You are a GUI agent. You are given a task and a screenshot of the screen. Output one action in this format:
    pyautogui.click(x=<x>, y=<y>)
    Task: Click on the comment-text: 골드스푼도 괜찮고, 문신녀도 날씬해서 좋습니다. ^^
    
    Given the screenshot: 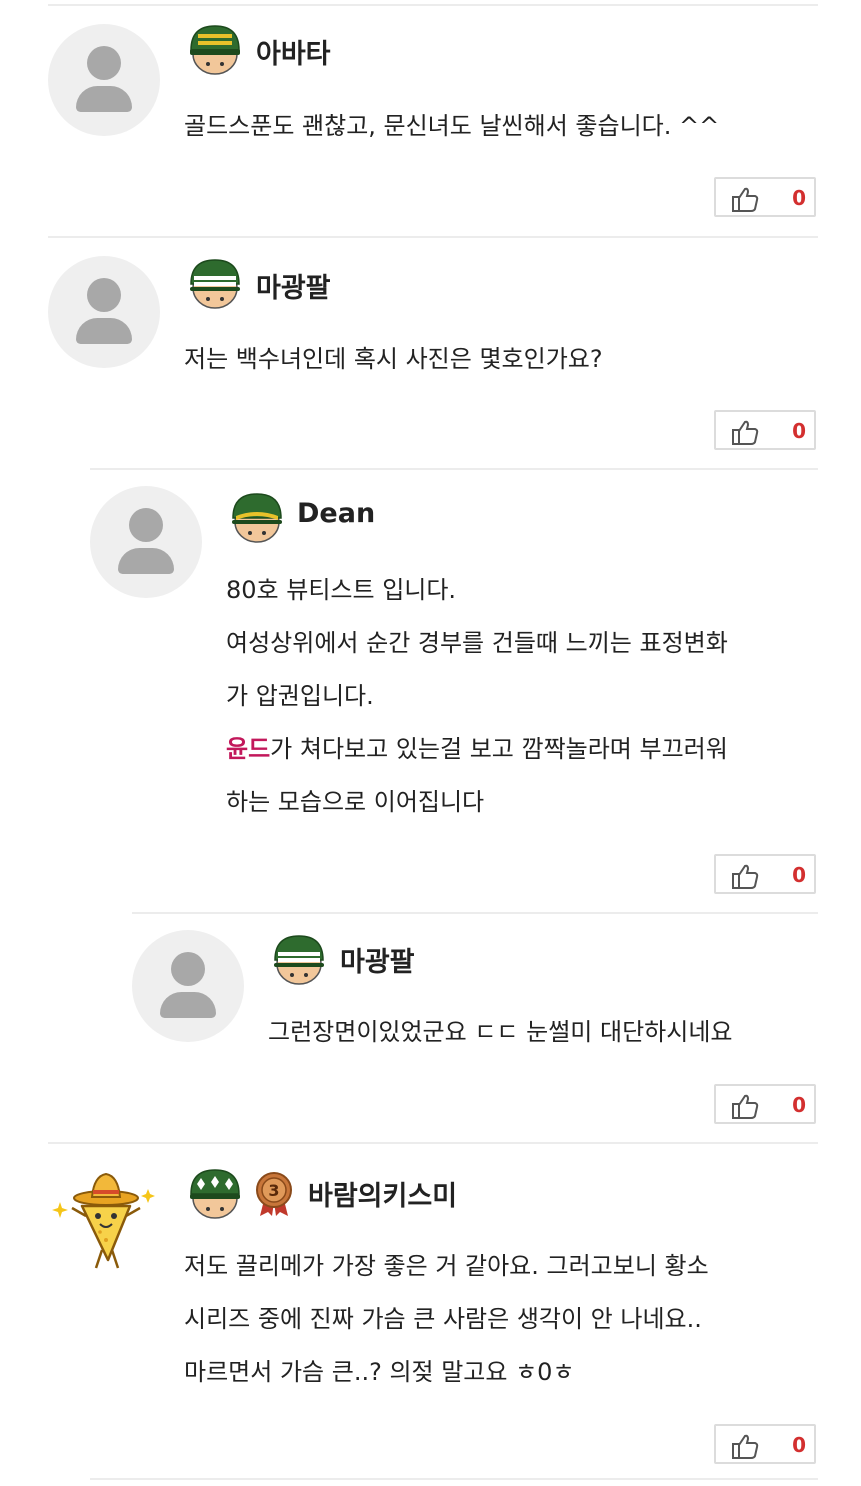 What is the action you would take?
    pyautogui.click(x=451, y=126)
    